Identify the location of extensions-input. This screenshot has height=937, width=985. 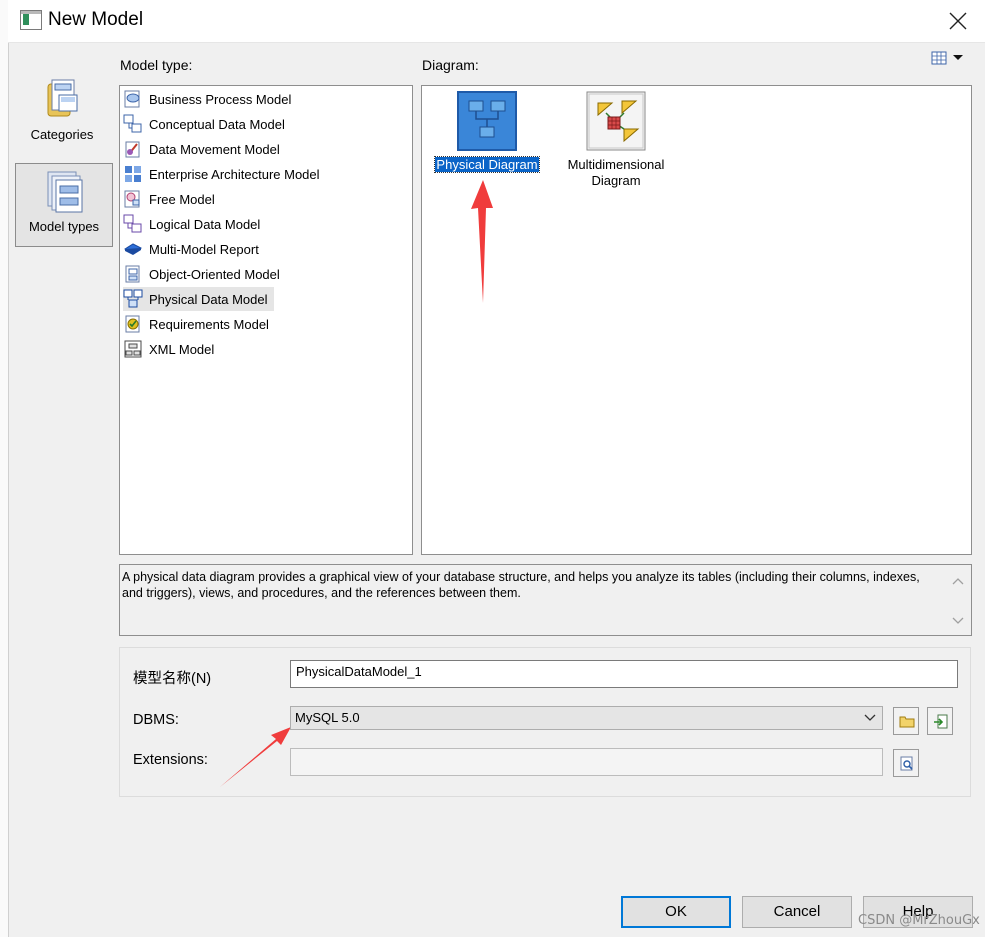
(586, 762).